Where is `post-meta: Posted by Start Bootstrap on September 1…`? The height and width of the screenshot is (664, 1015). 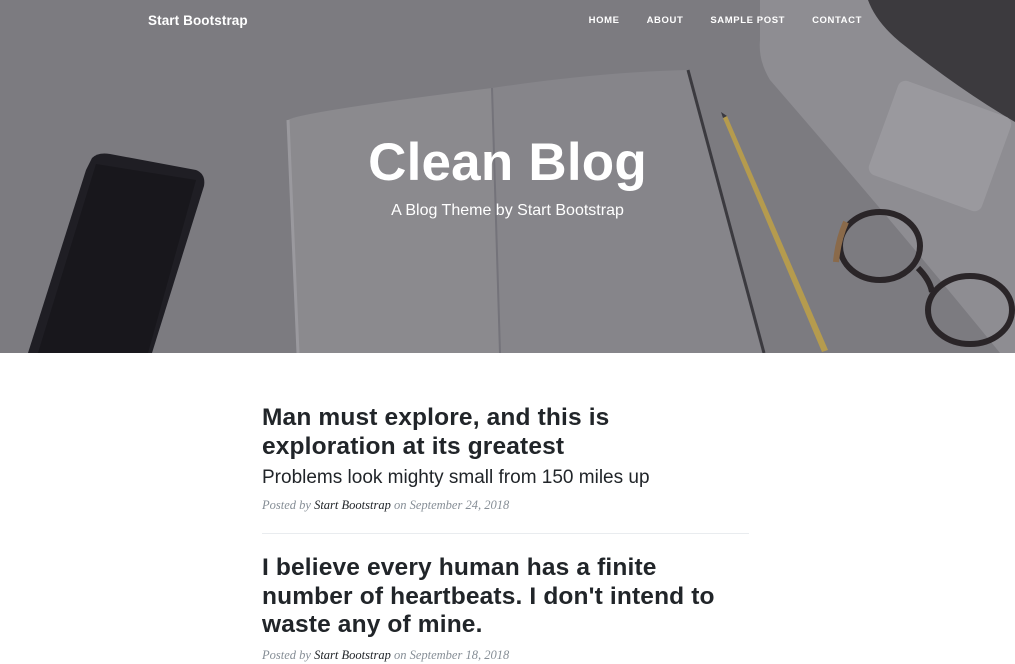
post-meta: Posted by Start Bootstrap on September 1… is located at coordinates (505, 655).